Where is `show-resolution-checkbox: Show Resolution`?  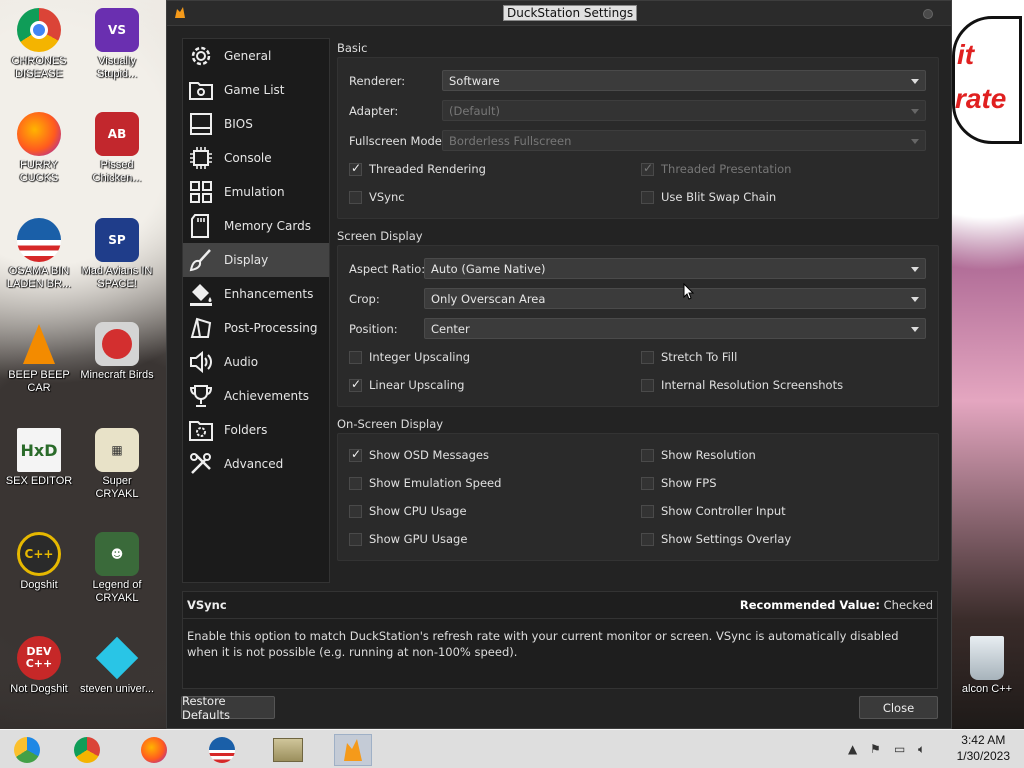 show-resolution-checkbox: Show Resolution is located at coordinates (698, 455).